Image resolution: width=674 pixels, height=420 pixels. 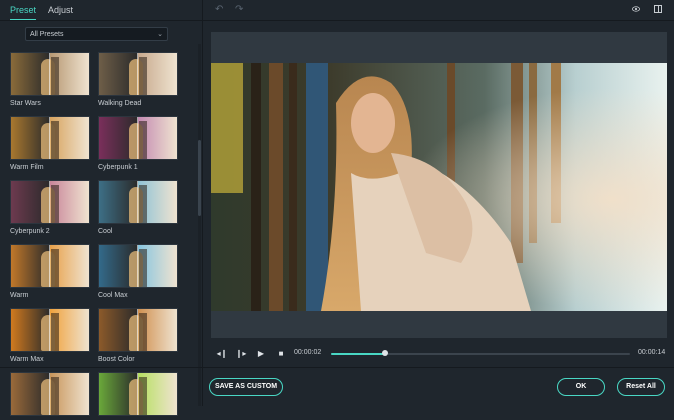 What do you see at coordinates (101, 20) in the screenshot?
I see `tabs-divider` at bounding box center [101, 20].